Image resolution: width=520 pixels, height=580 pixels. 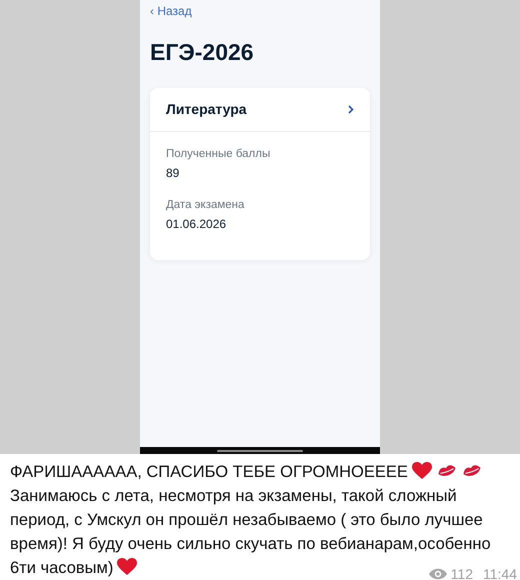 I want to click on chevron-right-icon, so click(x=351, y=109).